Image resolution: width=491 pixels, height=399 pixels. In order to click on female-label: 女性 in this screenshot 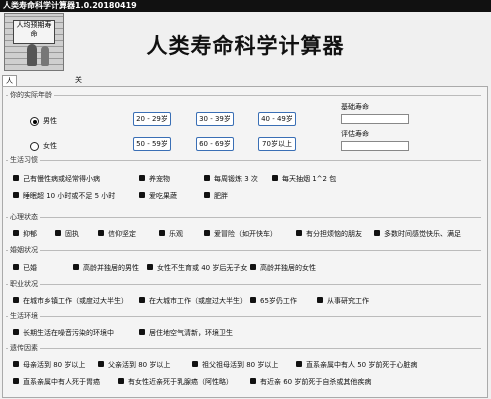, I will do `click(50, 146)`.